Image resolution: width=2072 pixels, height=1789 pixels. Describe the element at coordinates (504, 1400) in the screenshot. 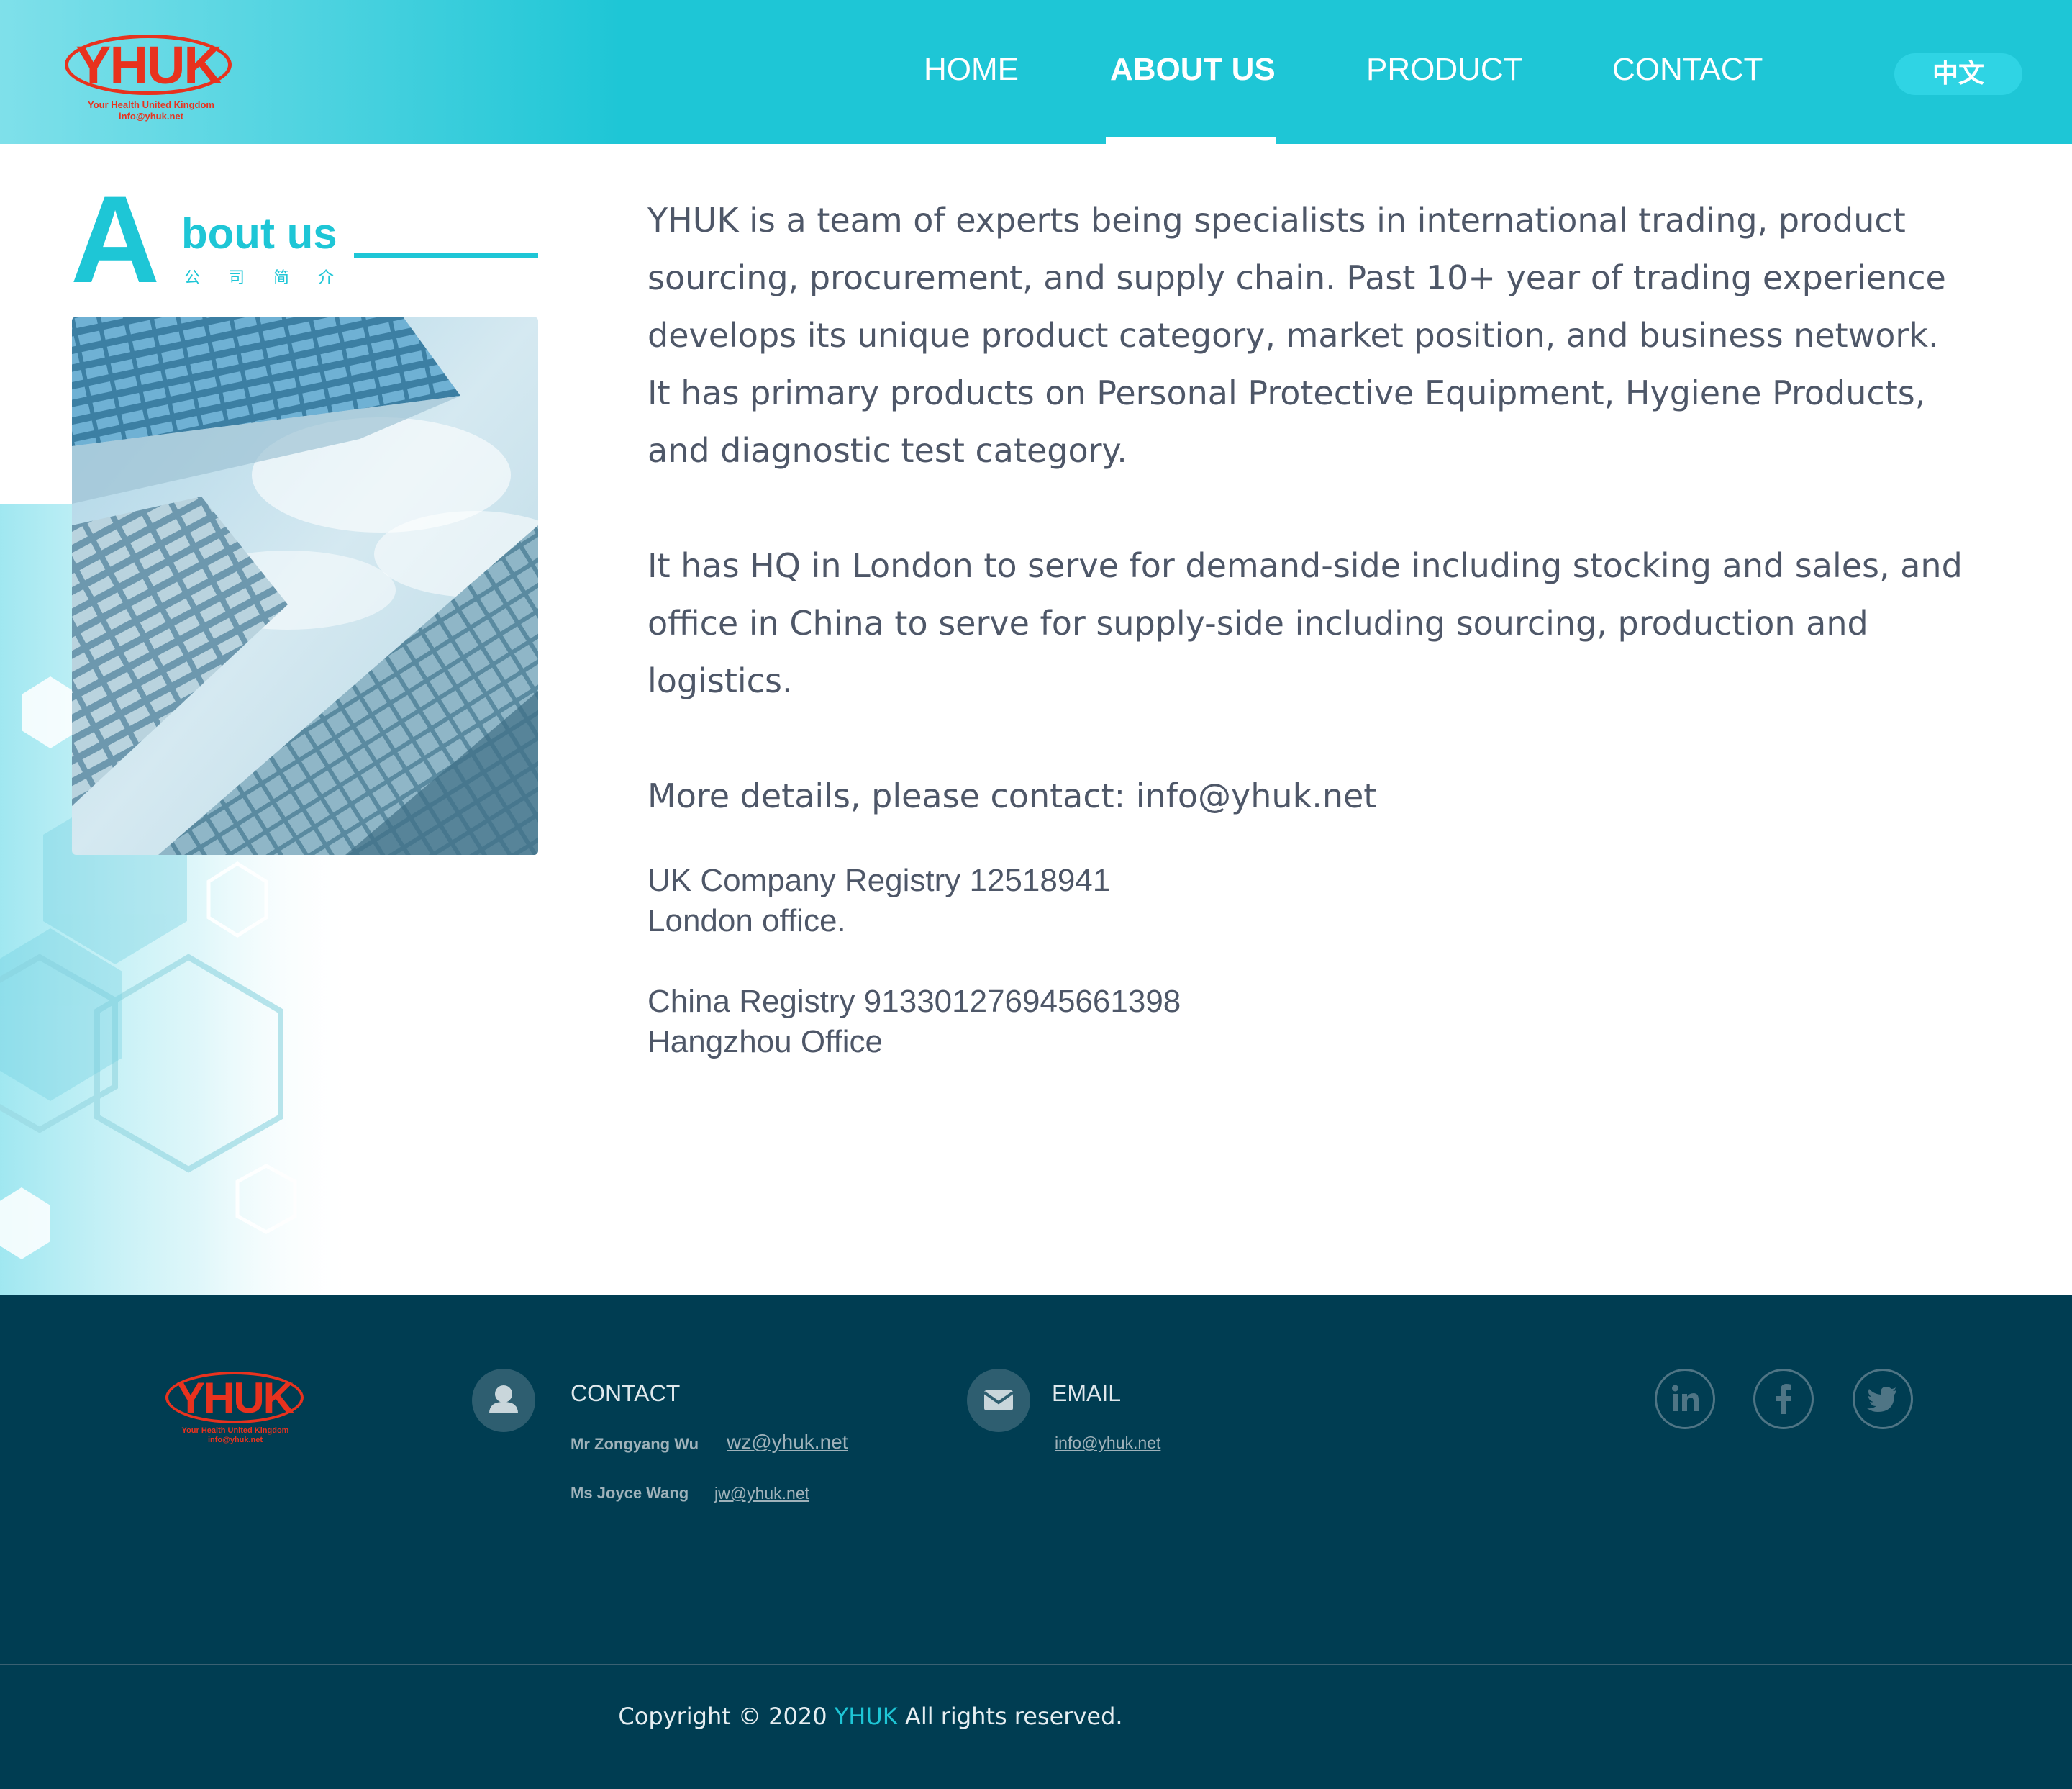

I see `person-icon` at that location.